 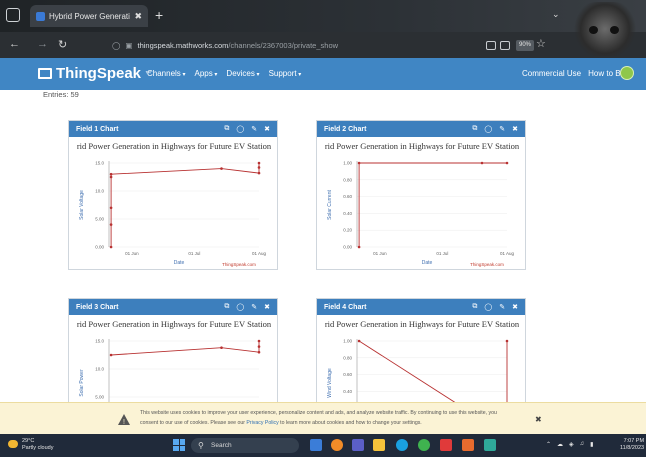 What do you see at coordinates (99, 341) in the screenshot?
I see `y-tick-label: 15.0` at bounding box center [99, 341].